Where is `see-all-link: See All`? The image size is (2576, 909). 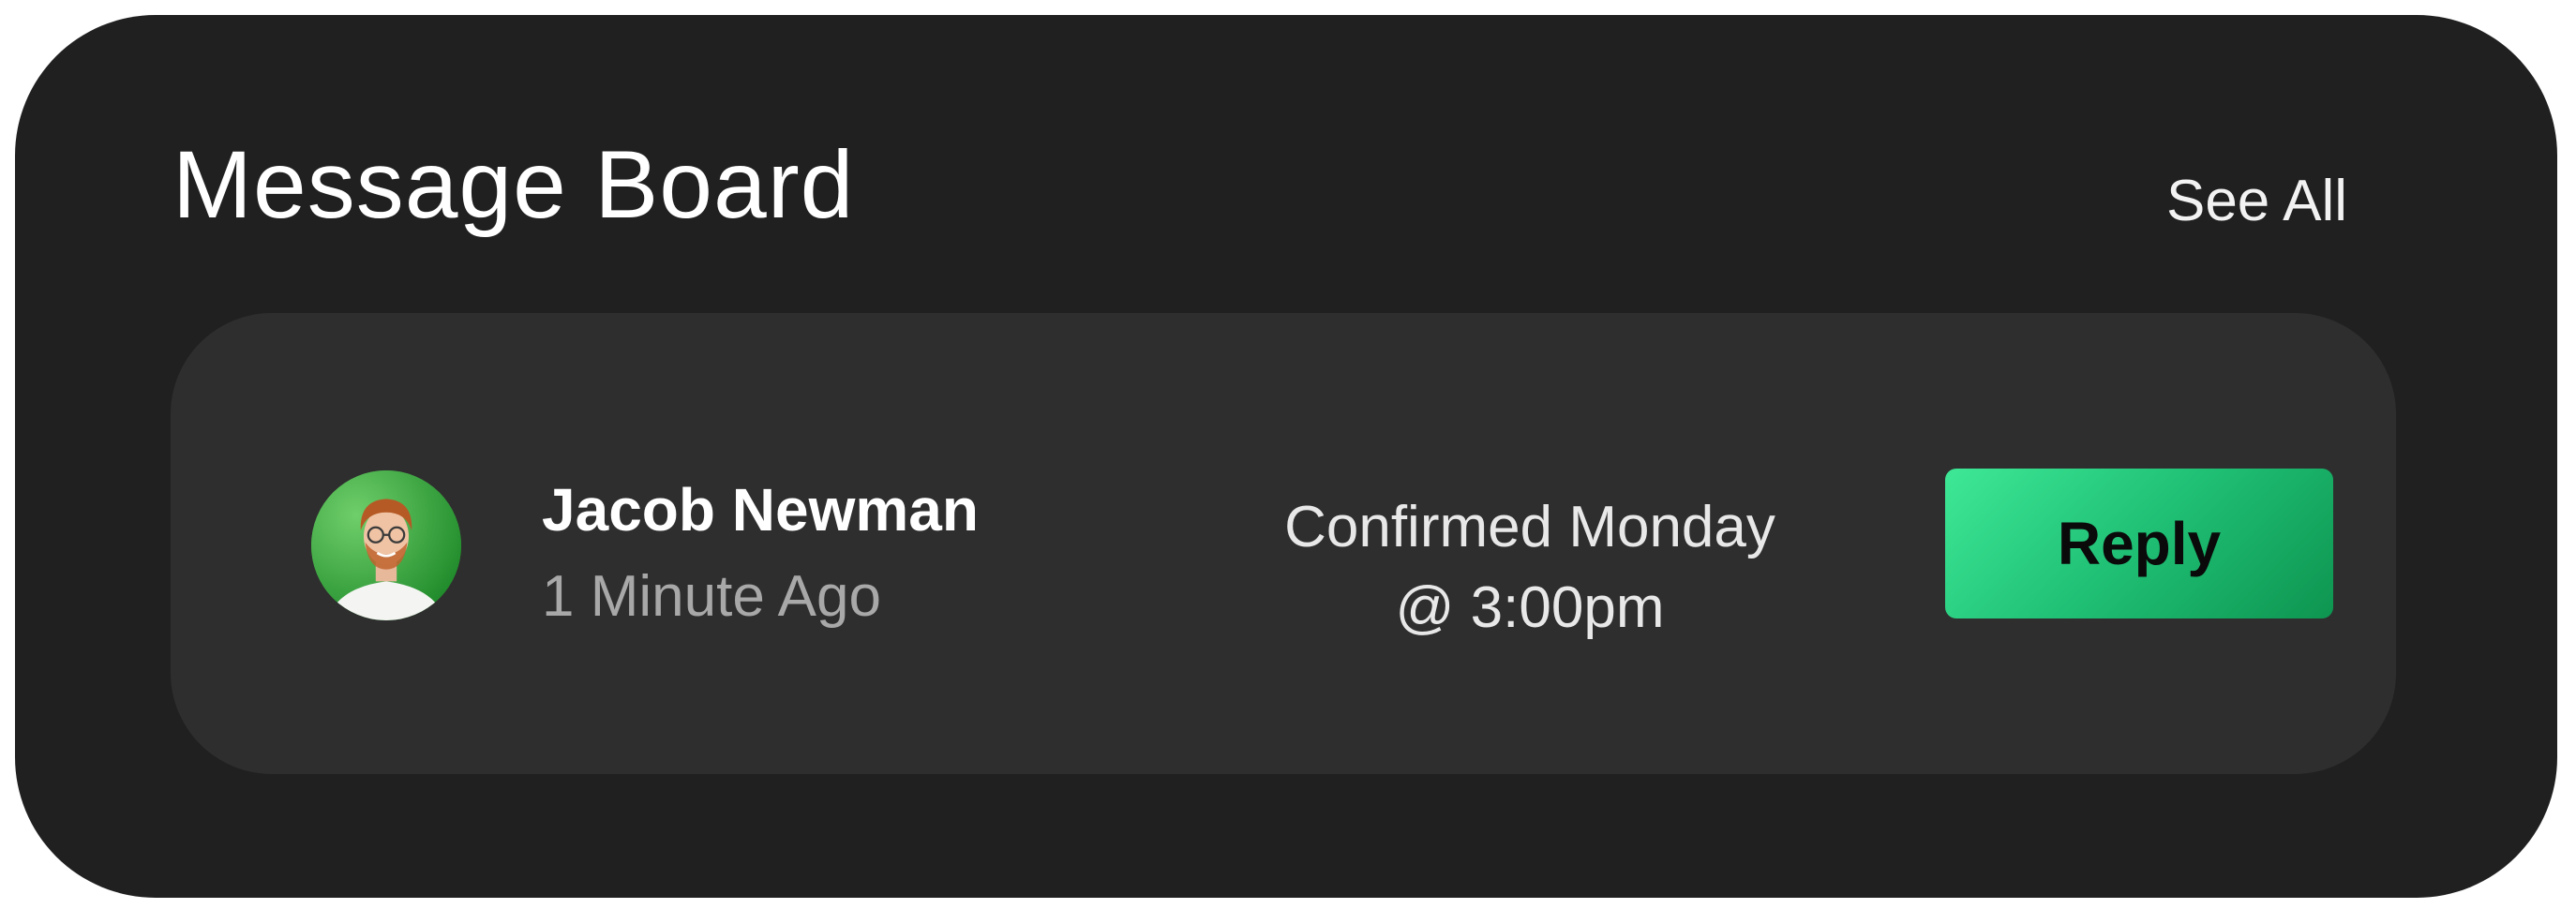
see-all-link: See All is located at coordinates (2256, 202).